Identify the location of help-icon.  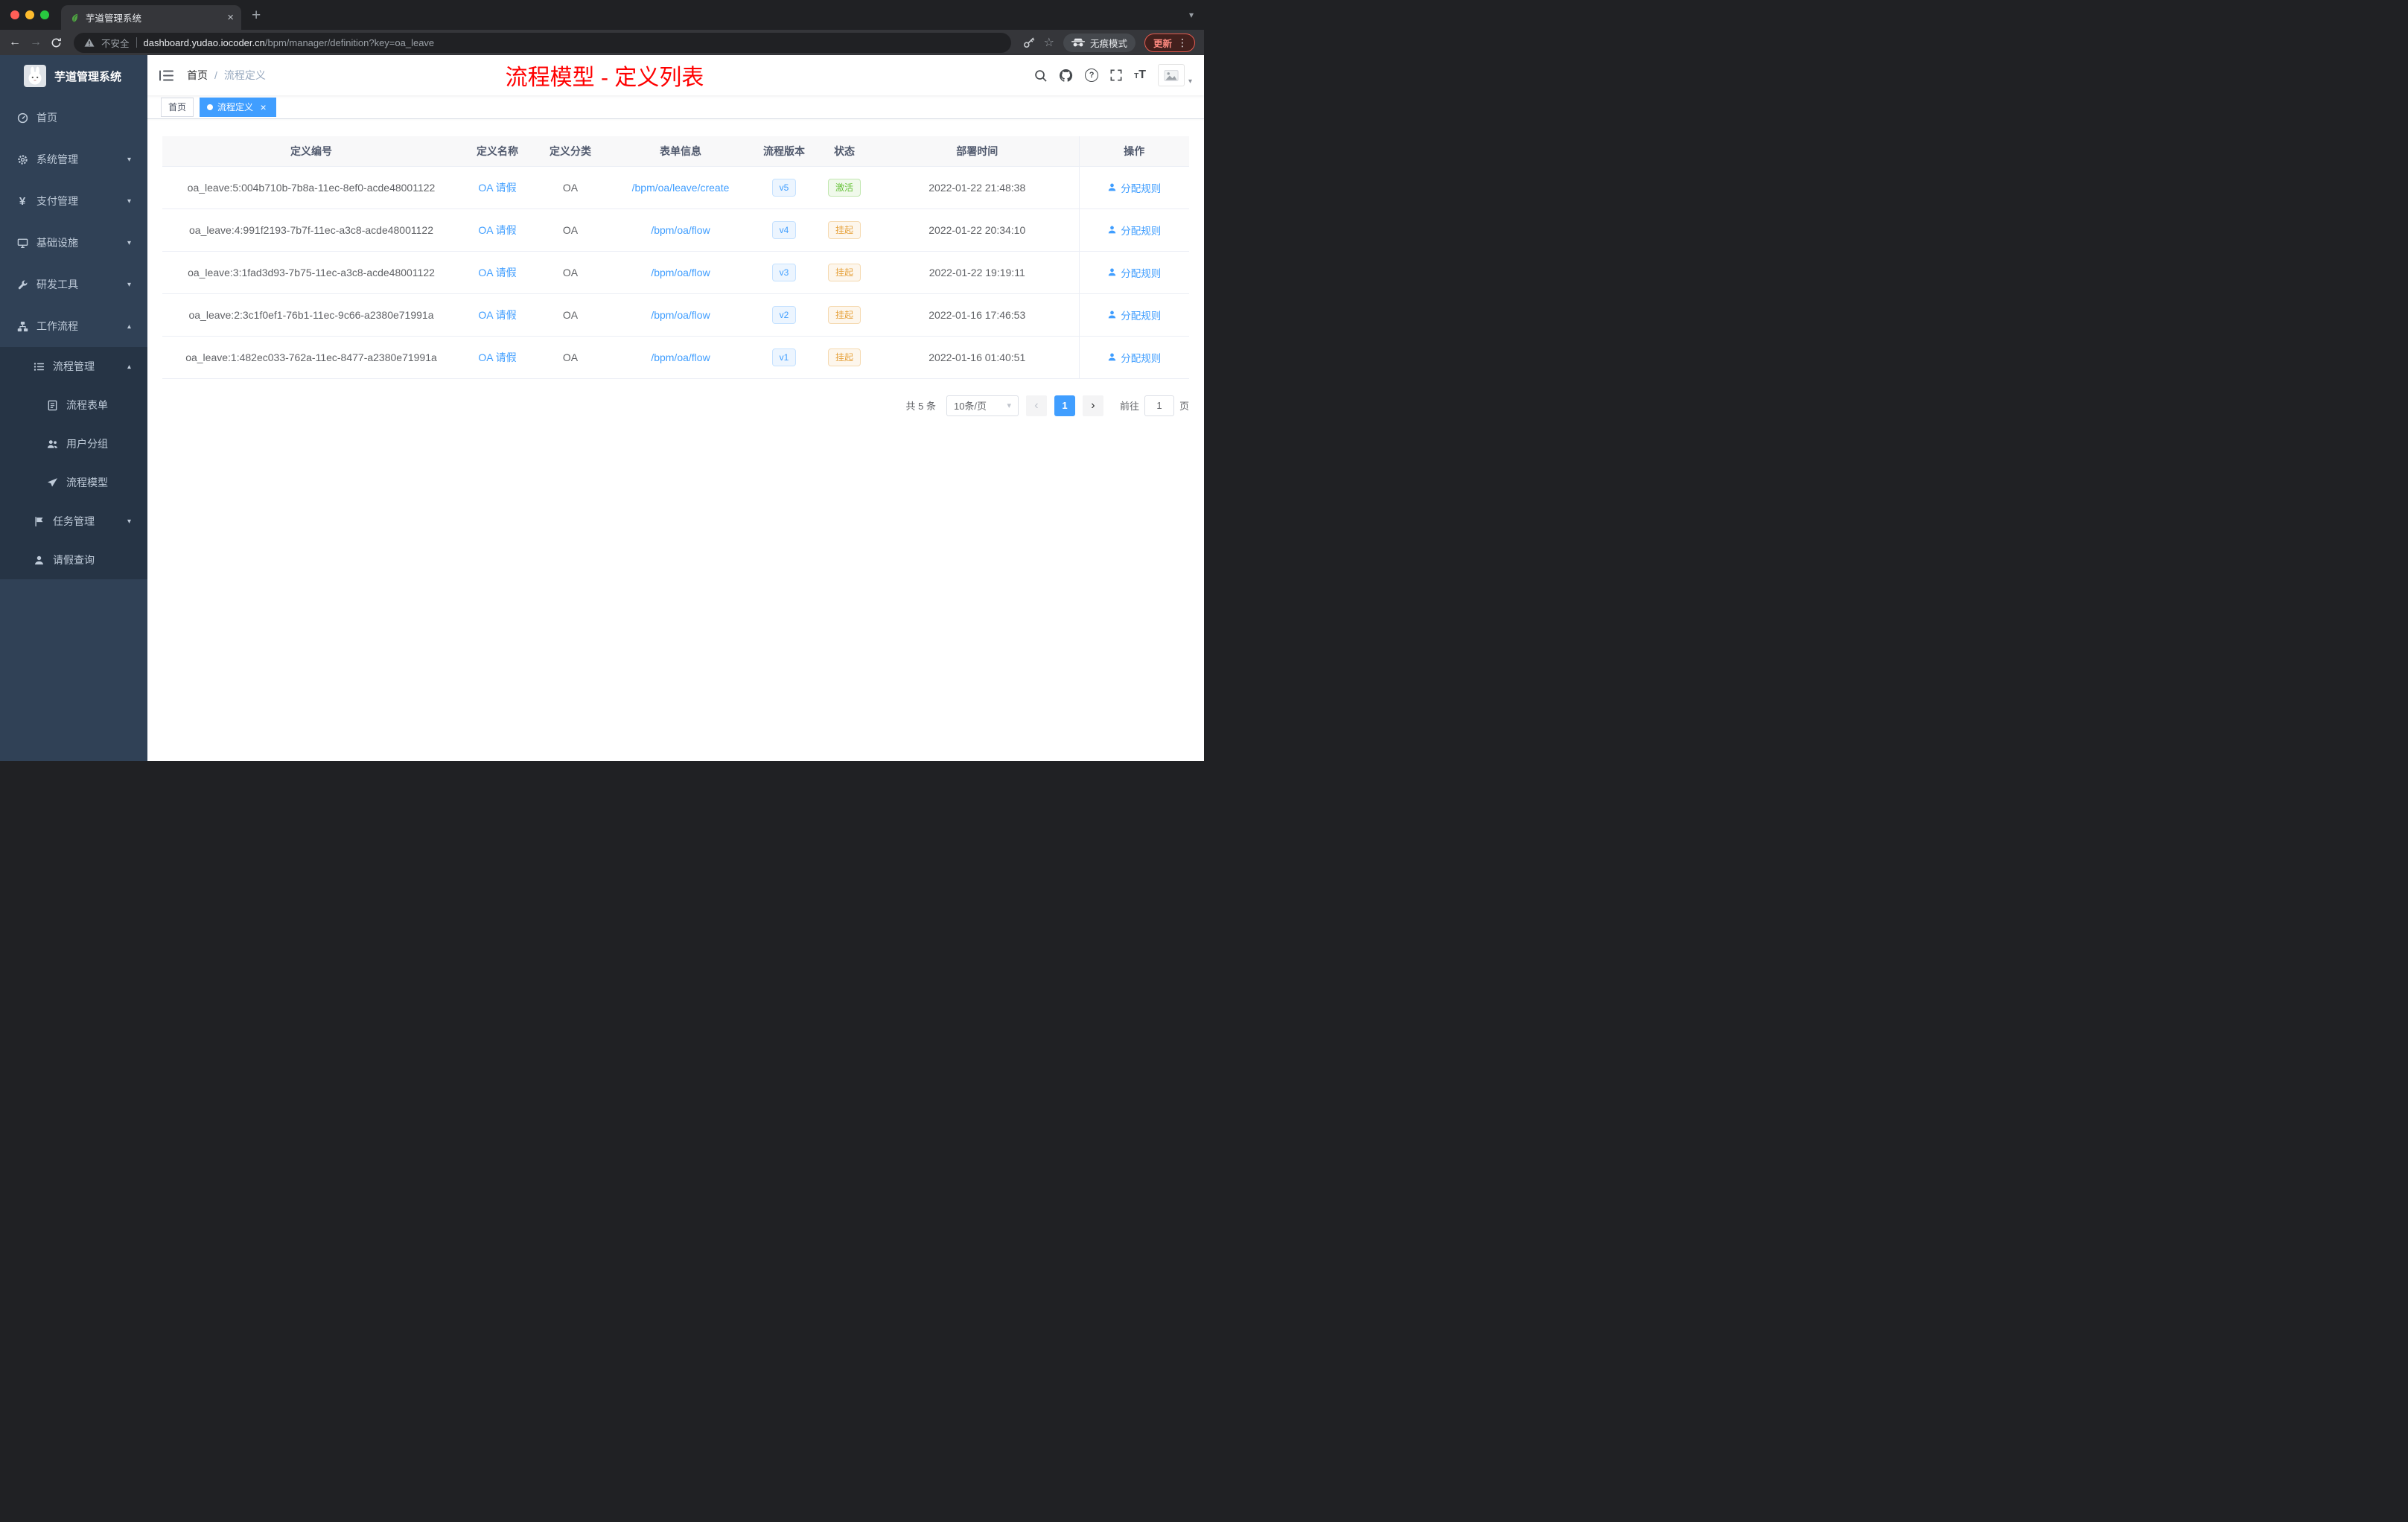
(1092, 75).